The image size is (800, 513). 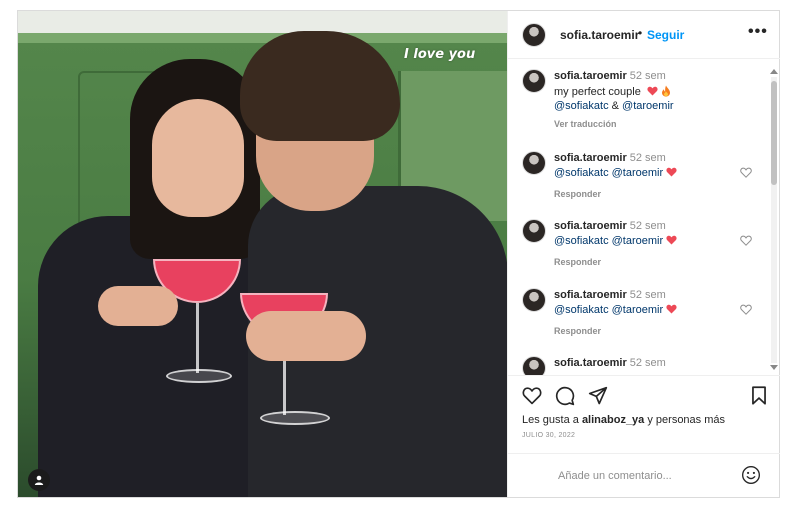 What do you see at coordinates (585, 124) in the screenshot?
I see `translate-link: Ver traducción` at bounding box center [585, 124].